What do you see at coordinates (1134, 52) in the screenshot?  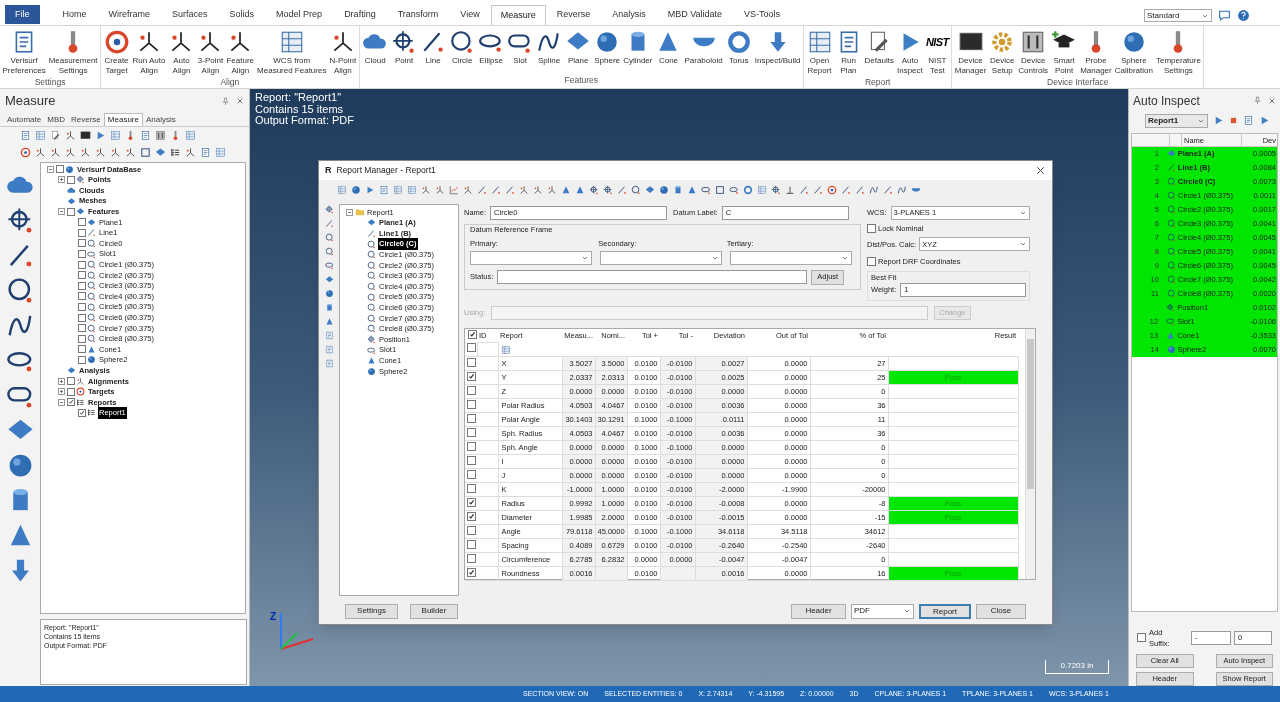 I see `ribbon-button: Sphere Calibration` at bounding box center [1134, 52].